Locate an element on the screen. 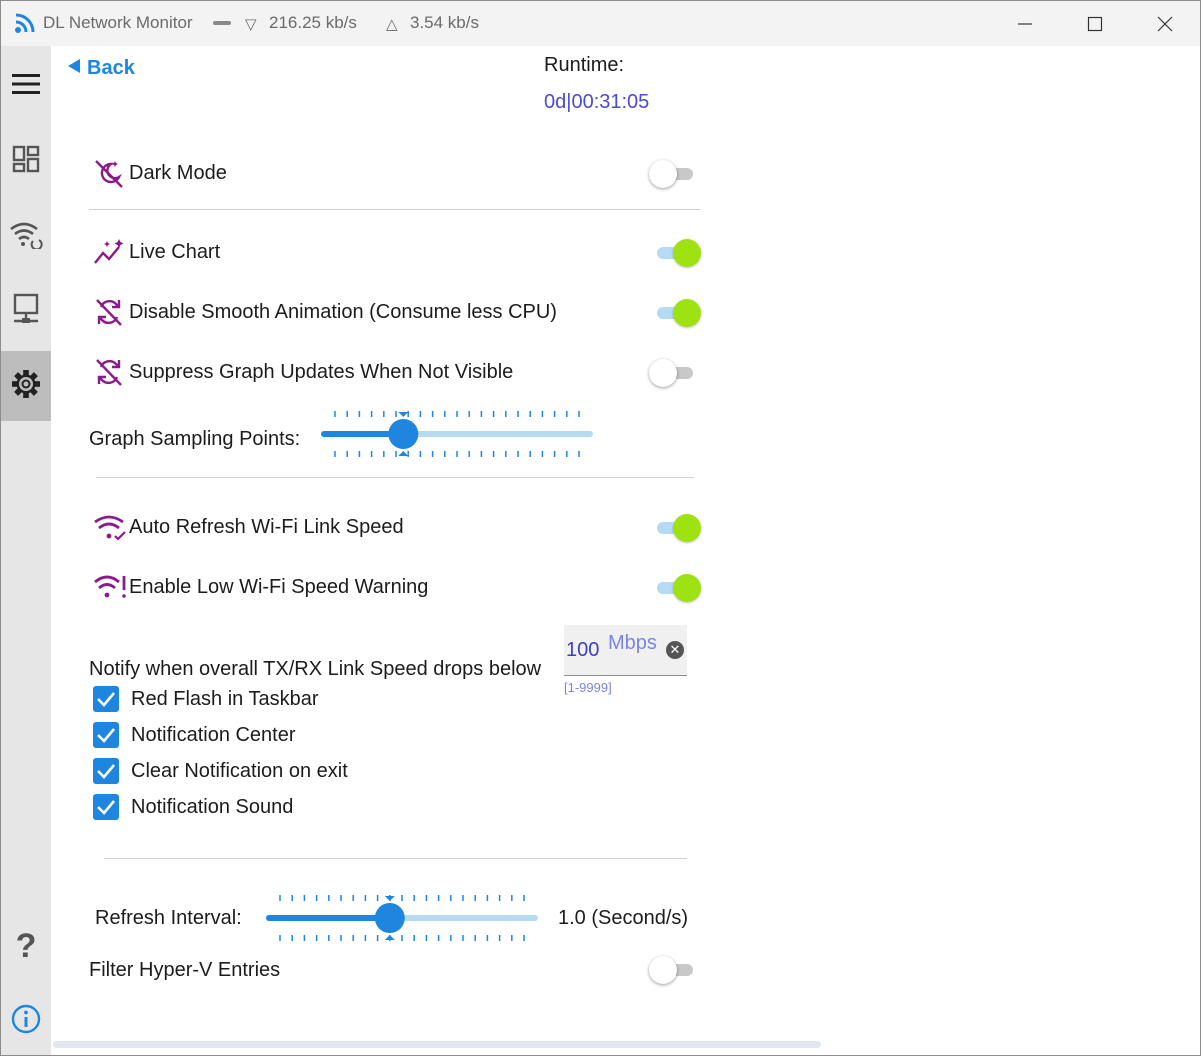 This screenshot has height=1056, width=1201. filter-hyperv-toggle is located at coordinates (673, 970).